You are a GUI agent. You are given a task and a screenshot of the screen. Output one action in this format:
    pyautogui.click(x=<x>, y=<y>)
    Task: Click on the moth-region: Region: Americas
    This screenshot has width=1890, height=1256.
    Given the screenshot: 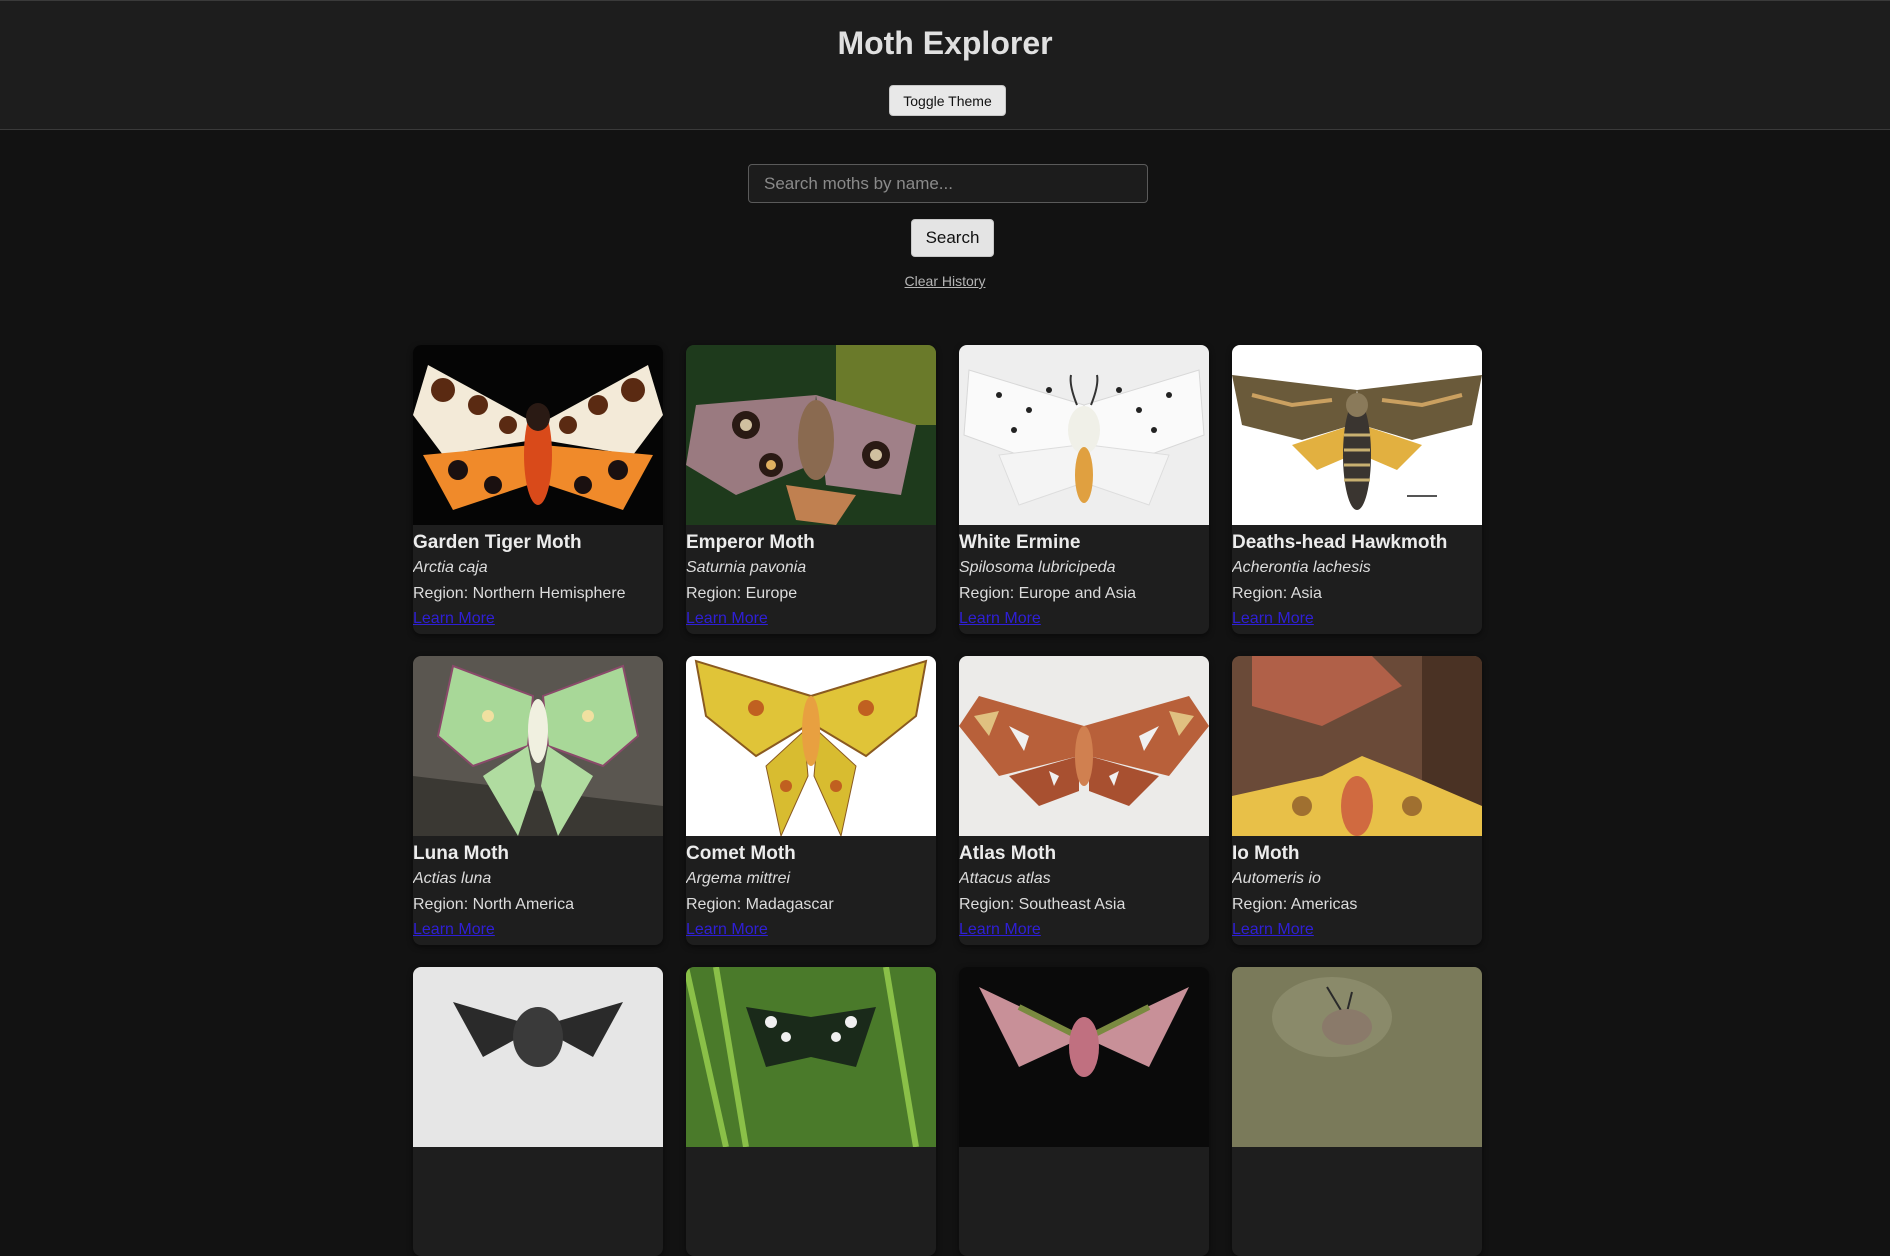 What is the action you would take?
    pyautogui.click(x=1295, y=904)
    